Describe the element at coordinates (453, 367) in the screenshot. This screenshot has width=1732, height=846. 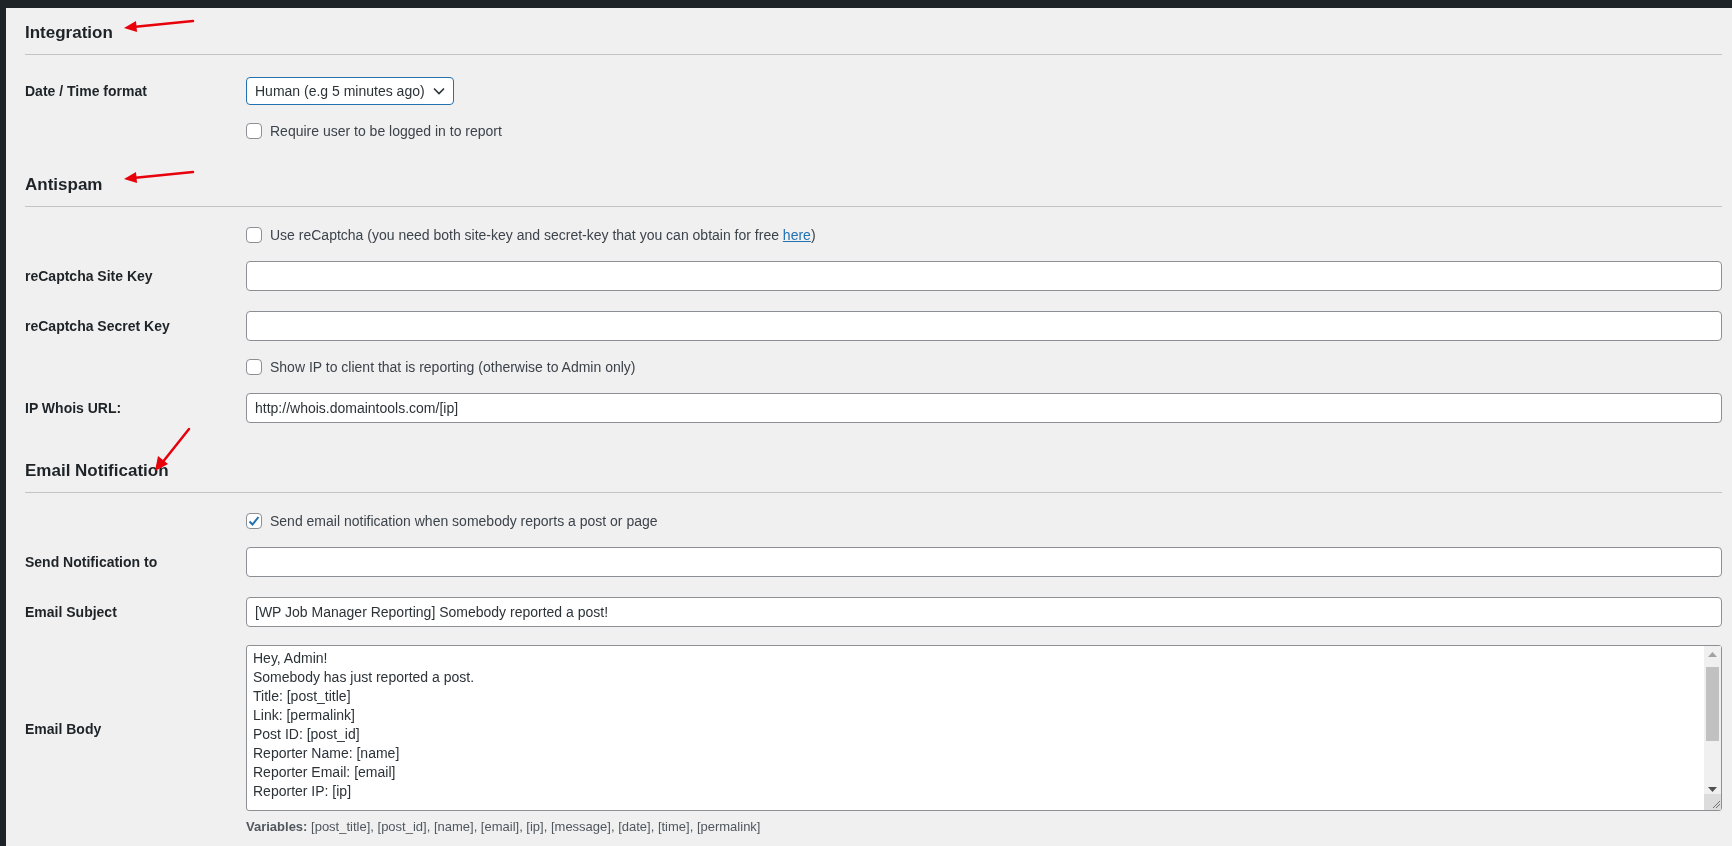
I see `checkbox-label: Show IP to client that is reporting (otherwise to Admin only)` at that location.